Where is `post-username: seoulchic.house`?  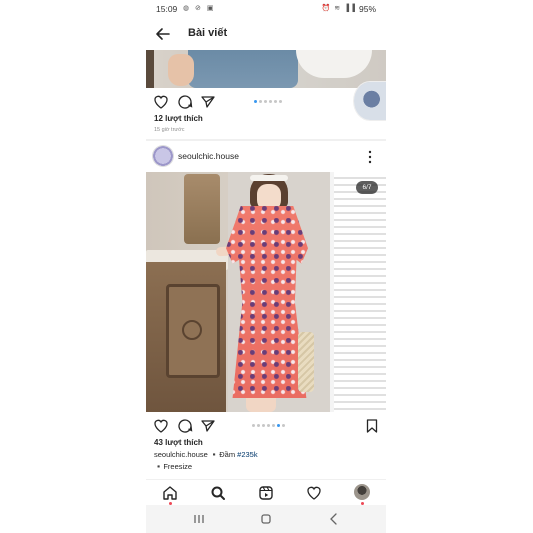
post-username: seoulchic.house is located at coordinates (208, 156).